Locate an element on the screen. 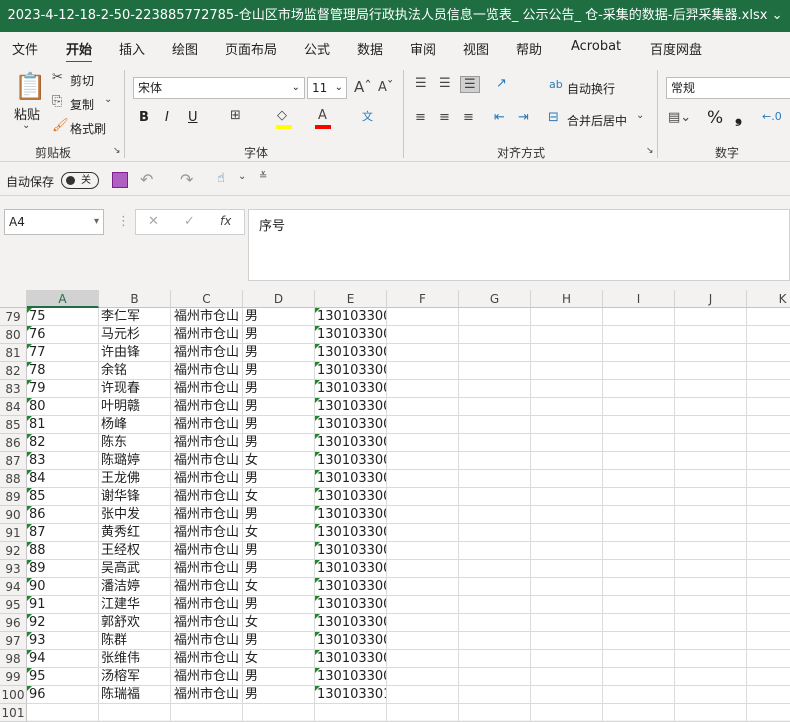 The height and width of the screenshot is (722, 790). cell-F87 is located at coordinates (423, 461).